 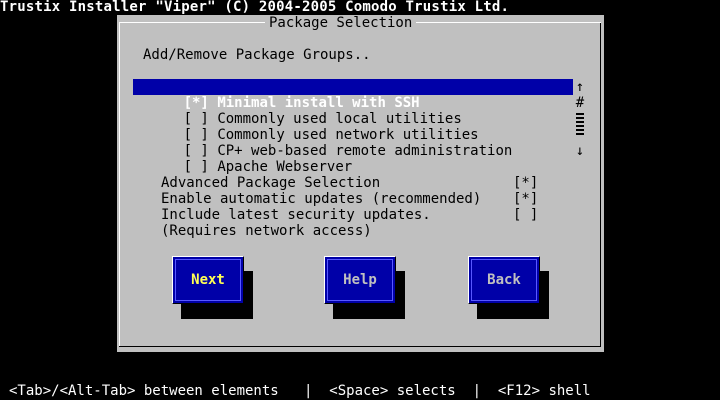 What do you see at coordinates (296, 215) in the screenshot?
I see `option-security-updates-label: Include latest security updates.` at bounding box center [296, 215].